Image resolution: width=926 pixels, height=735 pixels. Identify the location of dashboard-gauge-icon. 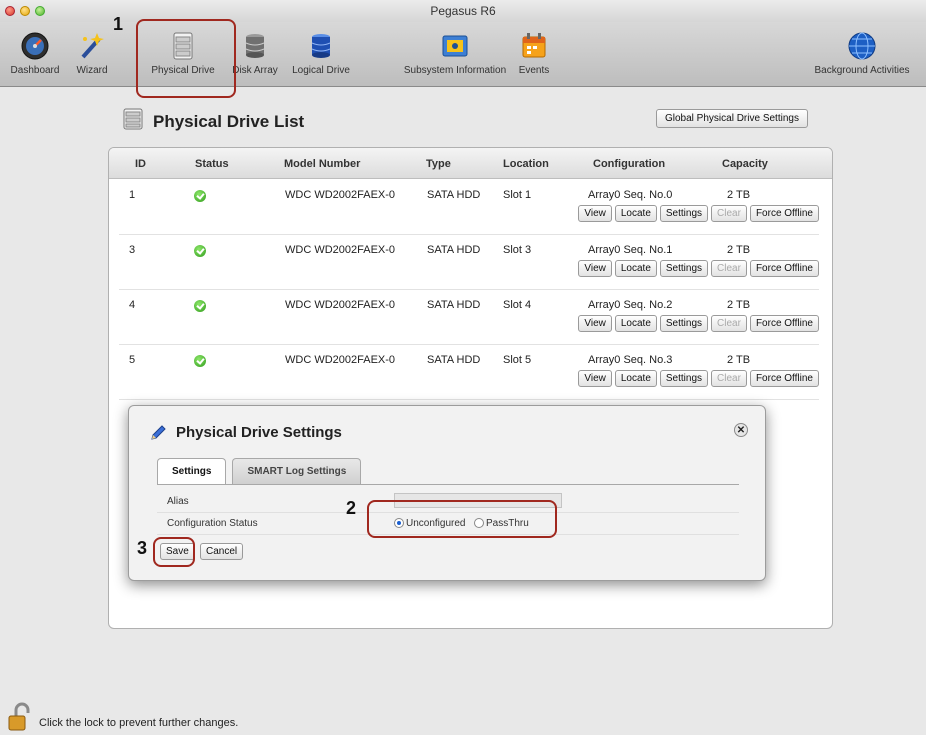
(35, 46).